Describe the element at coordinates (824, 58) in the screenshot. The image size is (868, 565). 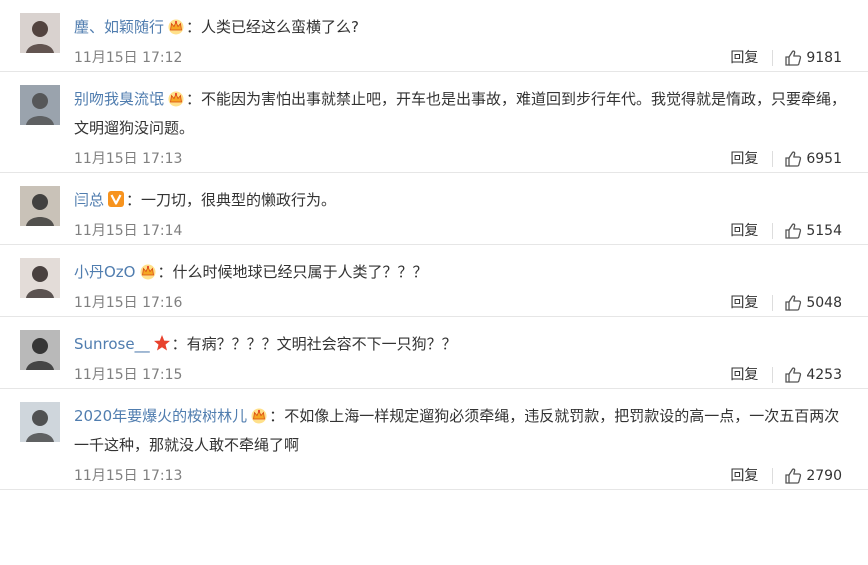
I see `like-count: 9181` at that location.